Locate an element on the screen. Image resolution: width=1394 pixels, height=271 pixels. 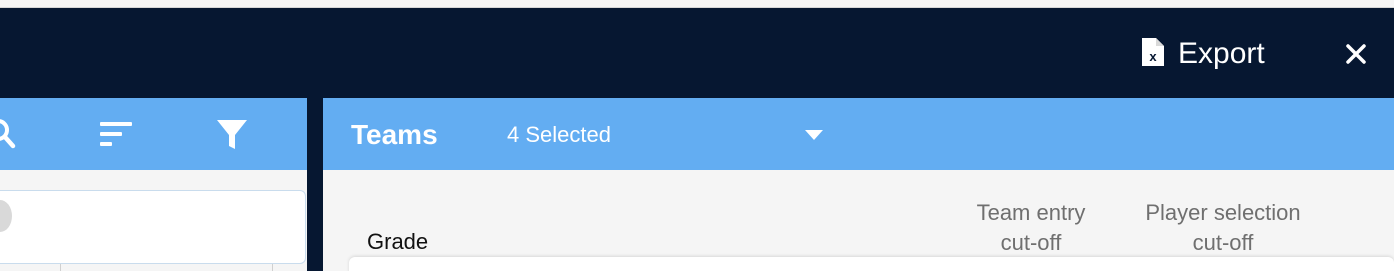
teams-title: Teams is located at coordinates (394, 134).